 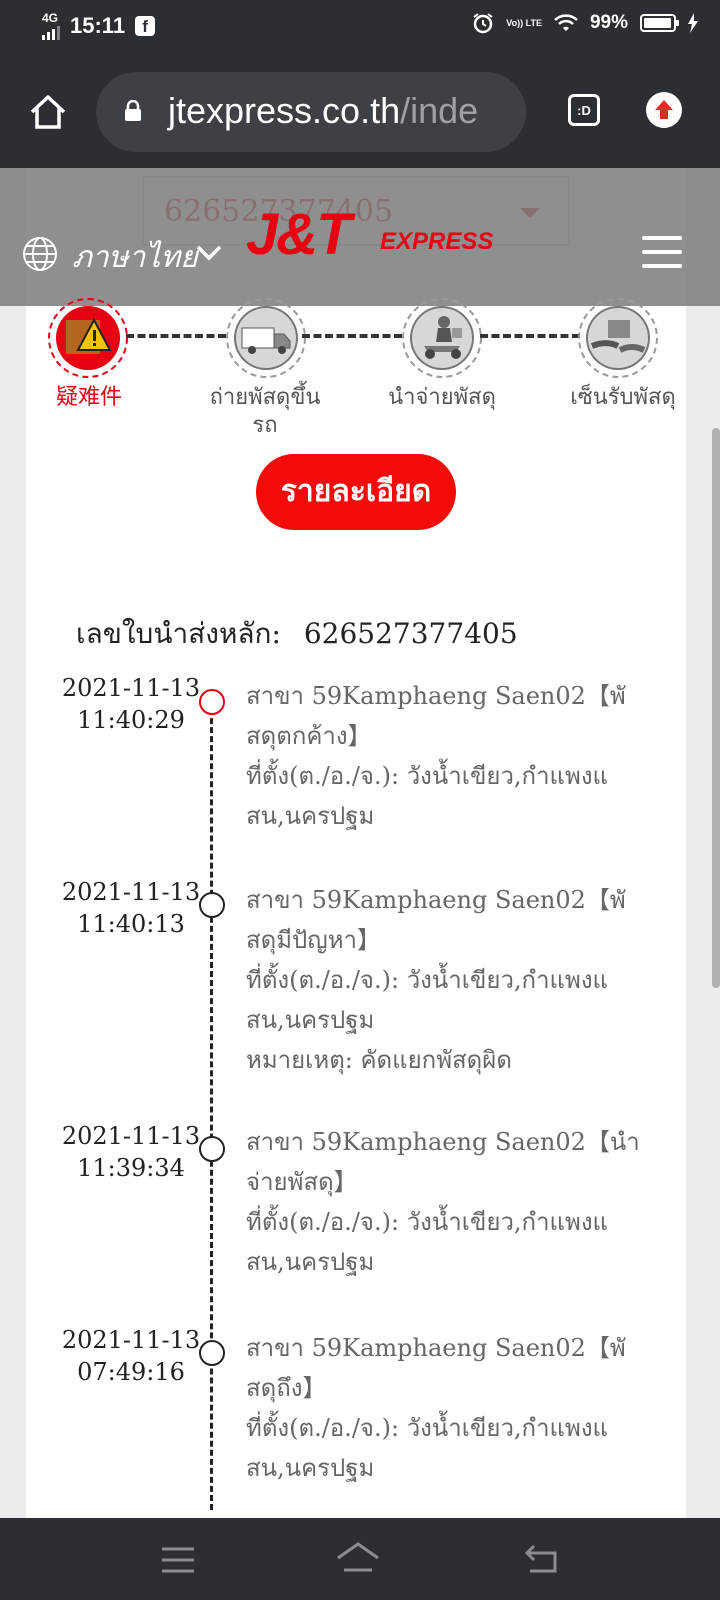 What do you see at coordinates (360, 28) in the screenshot?
I see `status-bar: 4G 15:11 f Vo)) LTE 99%` at bounding box center [360, 28].